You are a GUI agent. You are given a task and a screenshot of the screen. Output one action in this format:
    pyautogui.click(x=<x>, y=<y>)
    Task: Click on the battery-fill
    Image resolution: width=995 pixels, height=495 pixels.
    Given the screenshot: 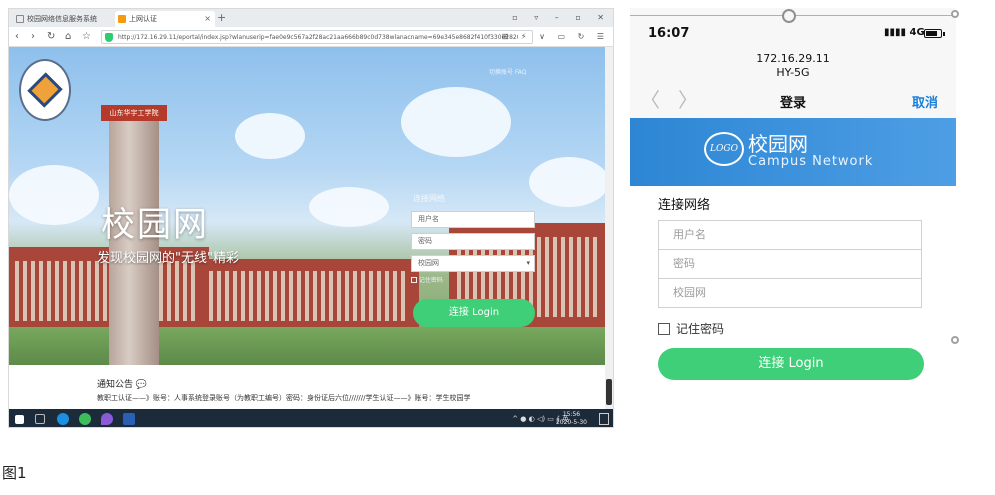 What is the action you would take?
    pyautogui.click(x=931, y=33)
    